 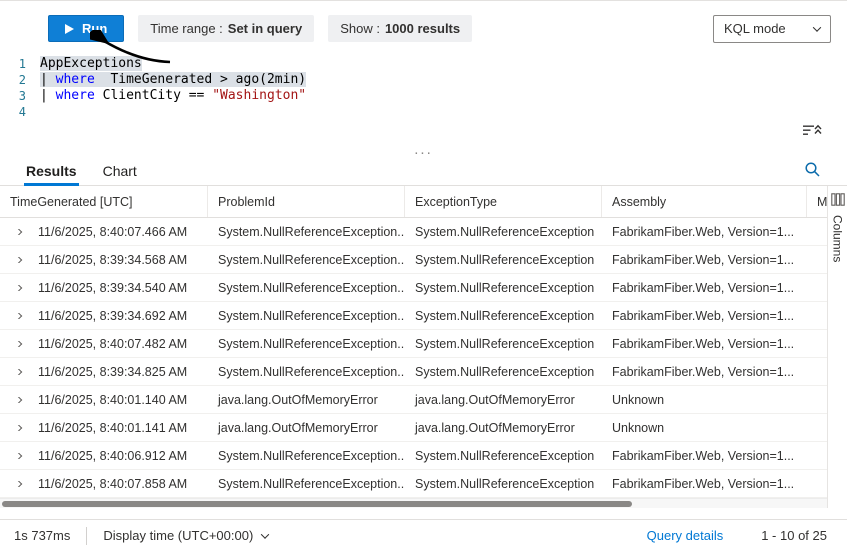 What do you see at coordinates (423, 64) in the screenshot?
I see `editor-line: 1 AppExceptions` at bounding box center [423, 64].